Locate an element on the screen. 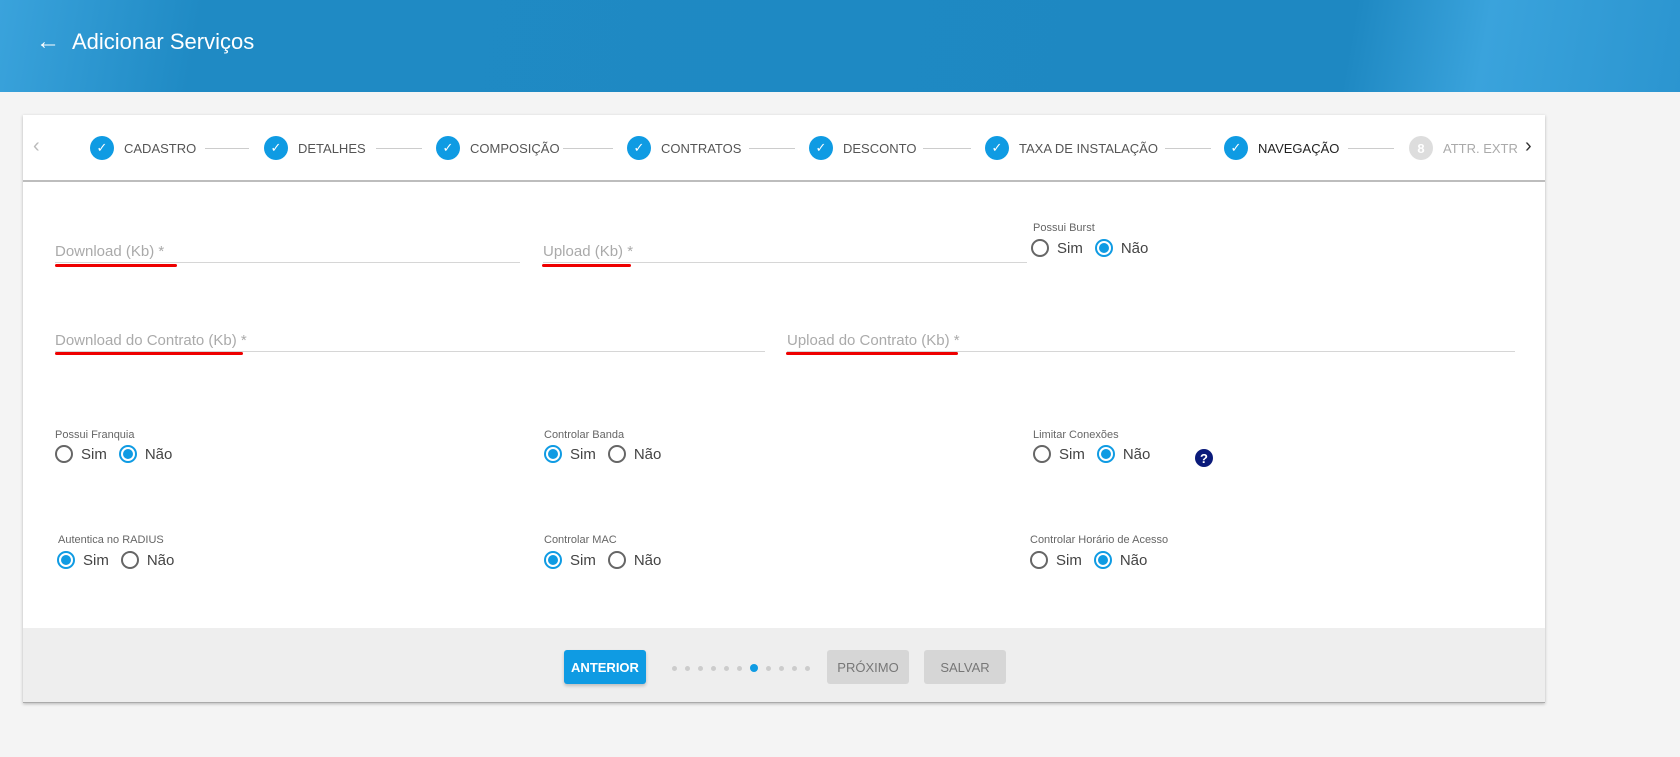 The height and width of the screenshot is (757, 1680). step-attr-extr: 8 ATTR. EXTR is located at coordinates (1463, 148).